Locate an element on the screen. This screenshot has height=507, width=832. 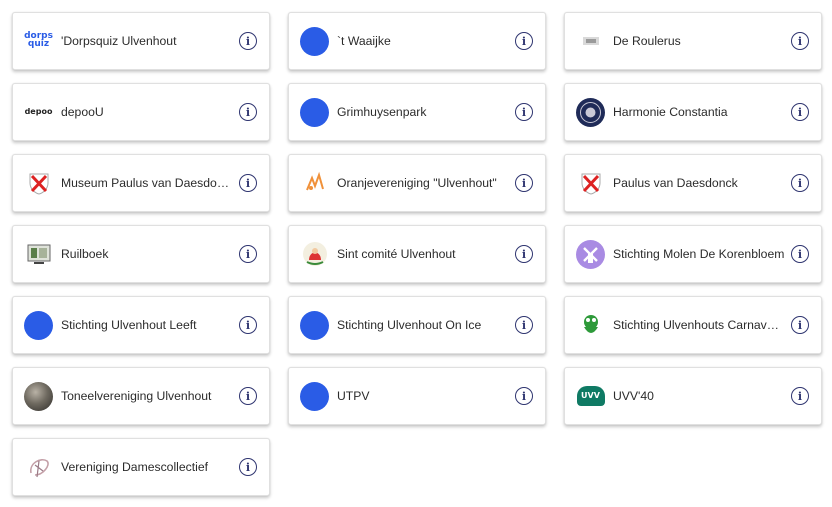
org-name: Vereniging Damescollectief is located at coordinates (135, 467).